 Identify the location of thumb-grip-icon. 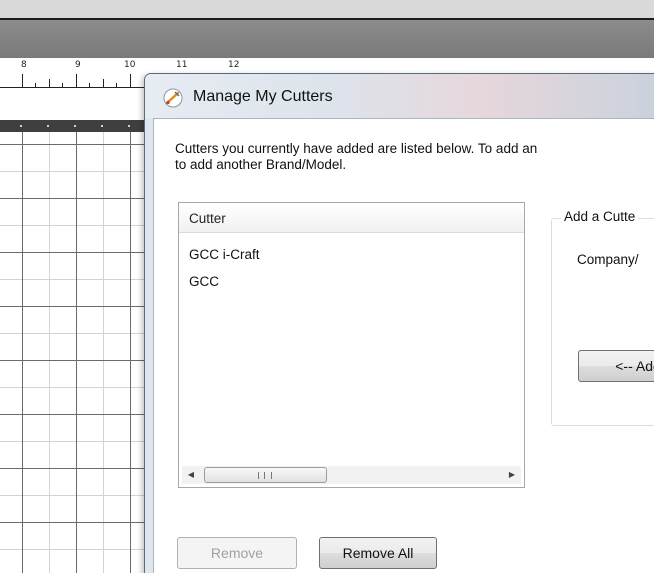
(265, 475).